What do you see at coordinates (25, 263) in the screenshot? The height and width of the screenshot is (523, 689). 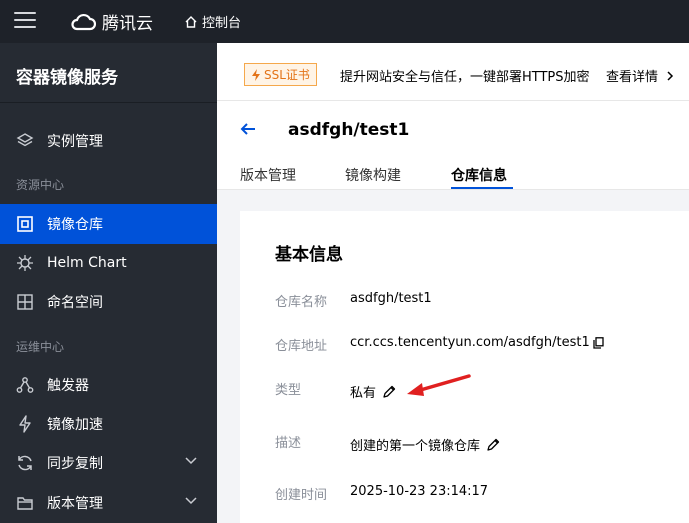 I see `helm-wheel-icon` at bounding box center [25, 263].